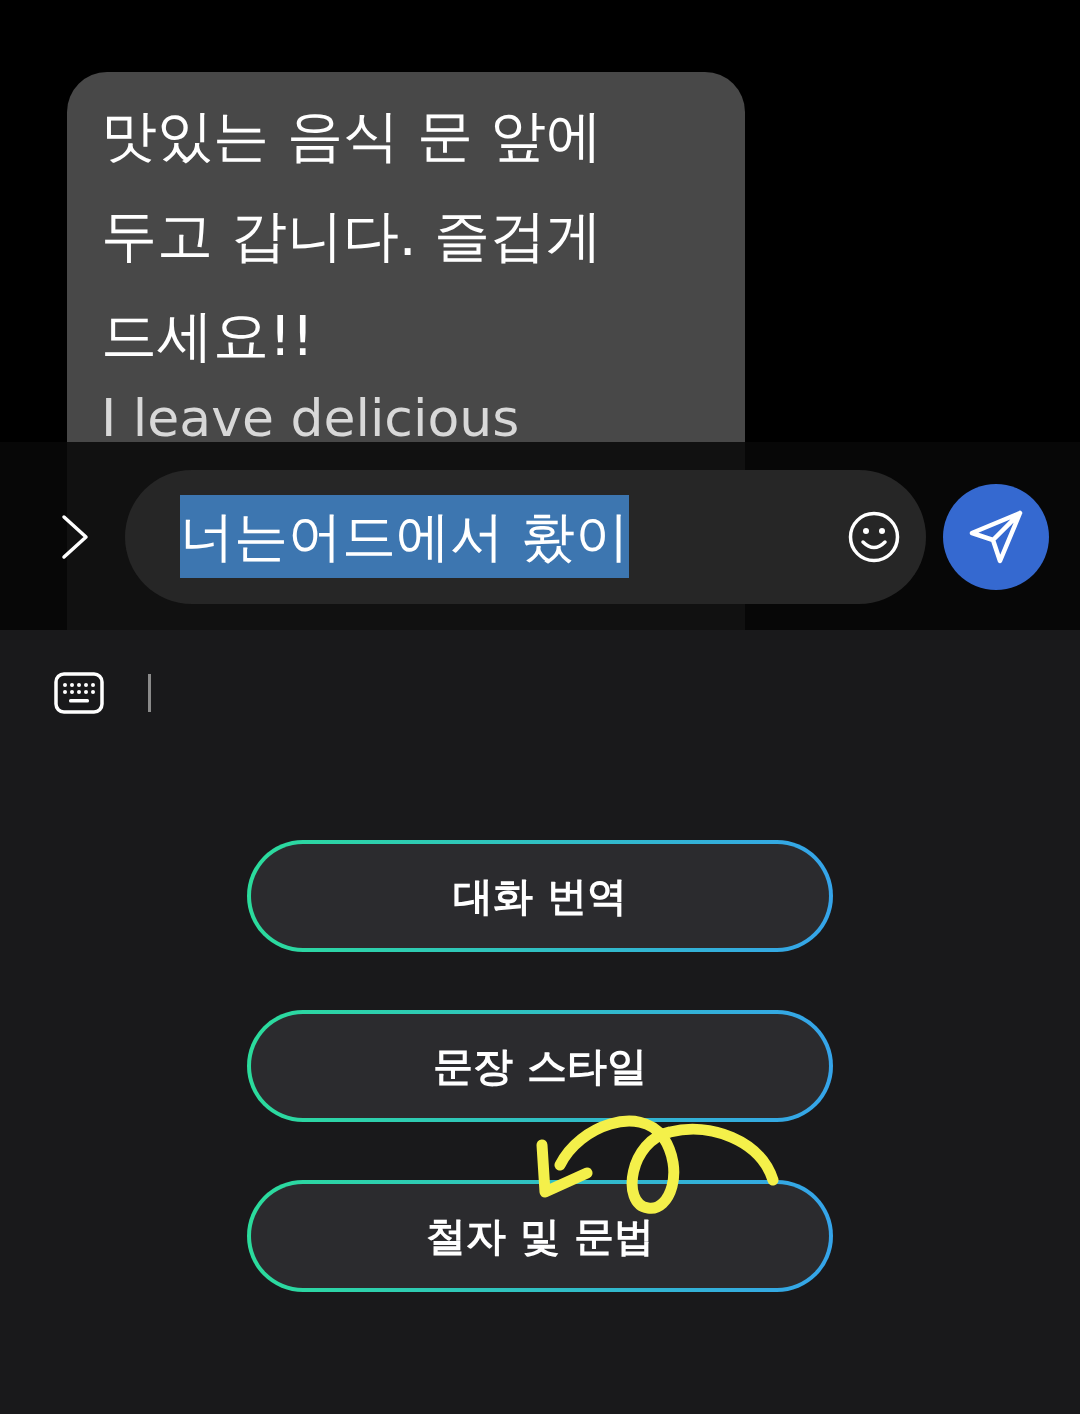 This screenshot has height=1414, width=1080. What do you see at coordinates (352, 236) in the screenshot?
I see `message-text: 맛있는 음식 문 앞에 두고 갑니다. 즐겁게 드세요!!` at bounding box center [352, 236].